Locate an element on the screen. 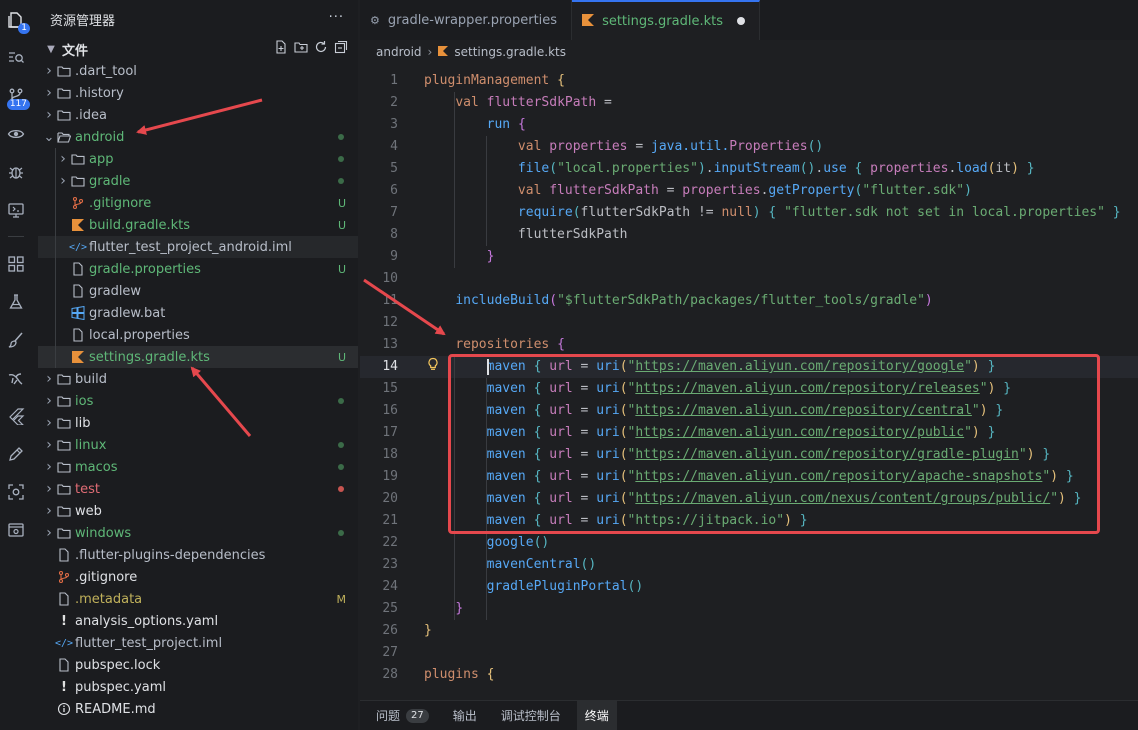 The width and height of the screenshot is (1138, 730). eye-icon is located at coordinates (16, 134).